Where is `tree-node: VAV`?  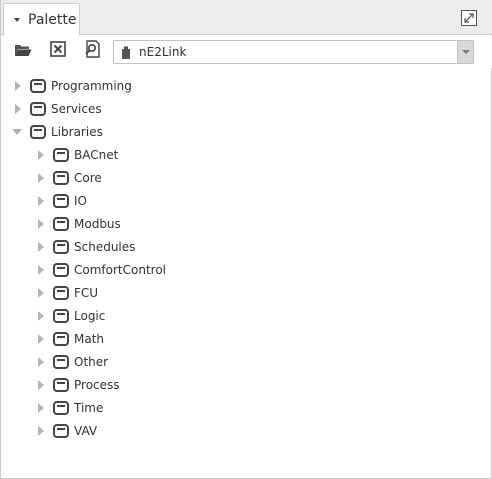 tree-node: VAV is located at coordinates (65, 431).